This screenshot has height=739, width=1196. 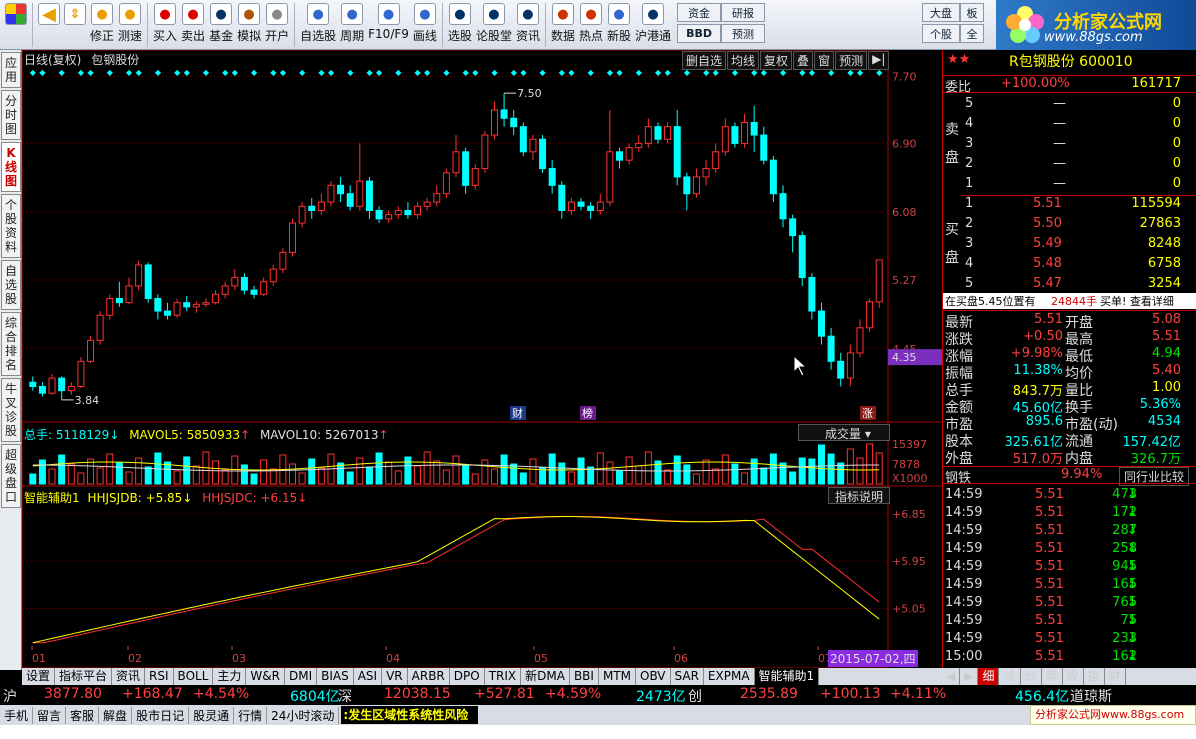 I want to click on volume-axis-tick: X1000, so click(x=910, y=478).